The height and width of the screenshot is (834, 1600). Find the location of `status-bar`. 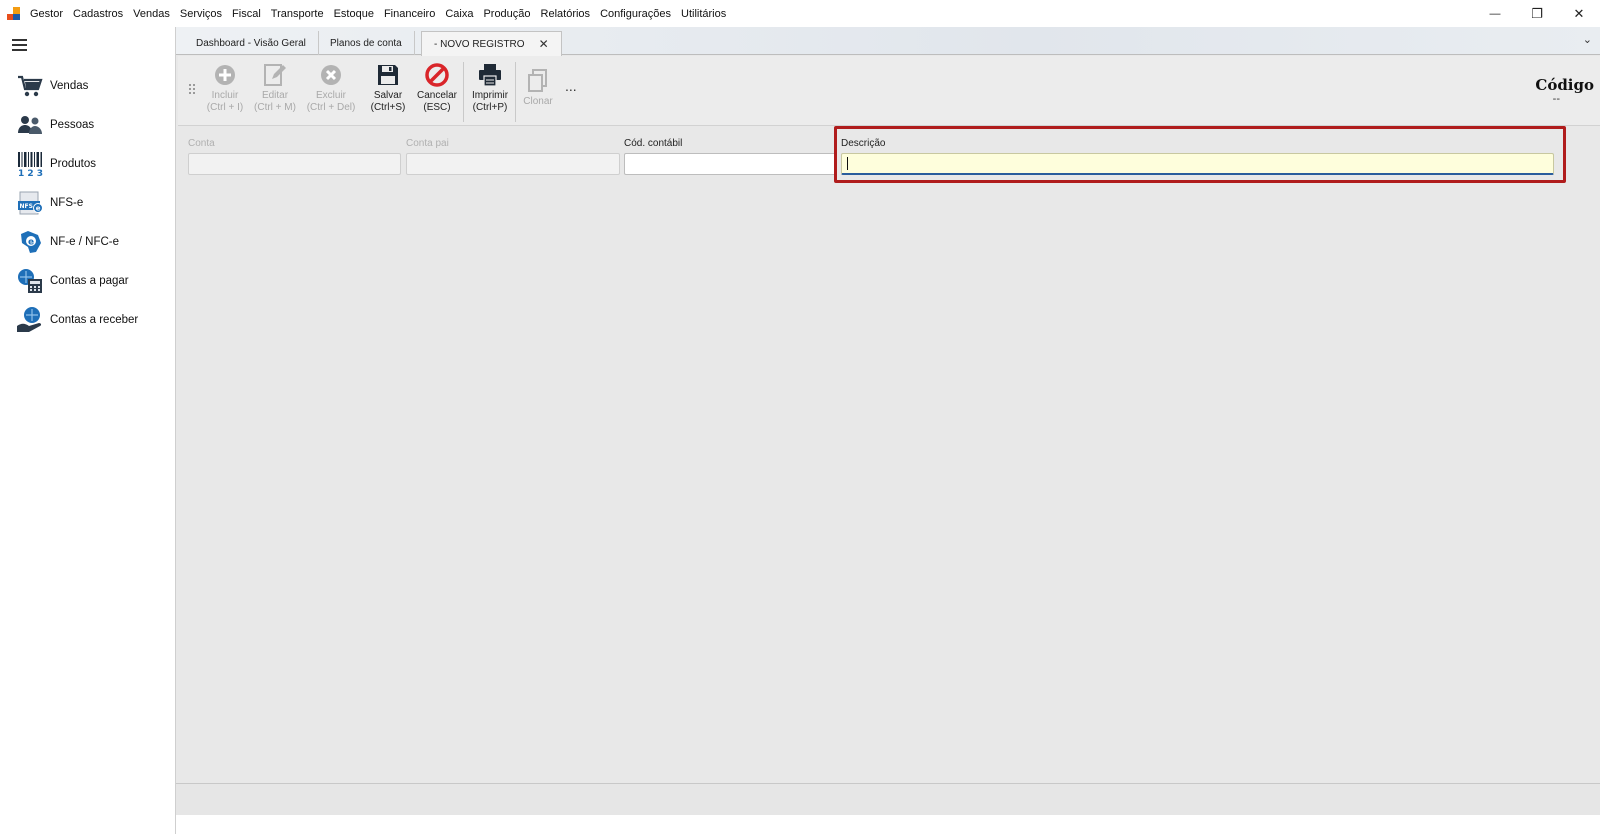

status-bar is located at coordinates (888, 799).